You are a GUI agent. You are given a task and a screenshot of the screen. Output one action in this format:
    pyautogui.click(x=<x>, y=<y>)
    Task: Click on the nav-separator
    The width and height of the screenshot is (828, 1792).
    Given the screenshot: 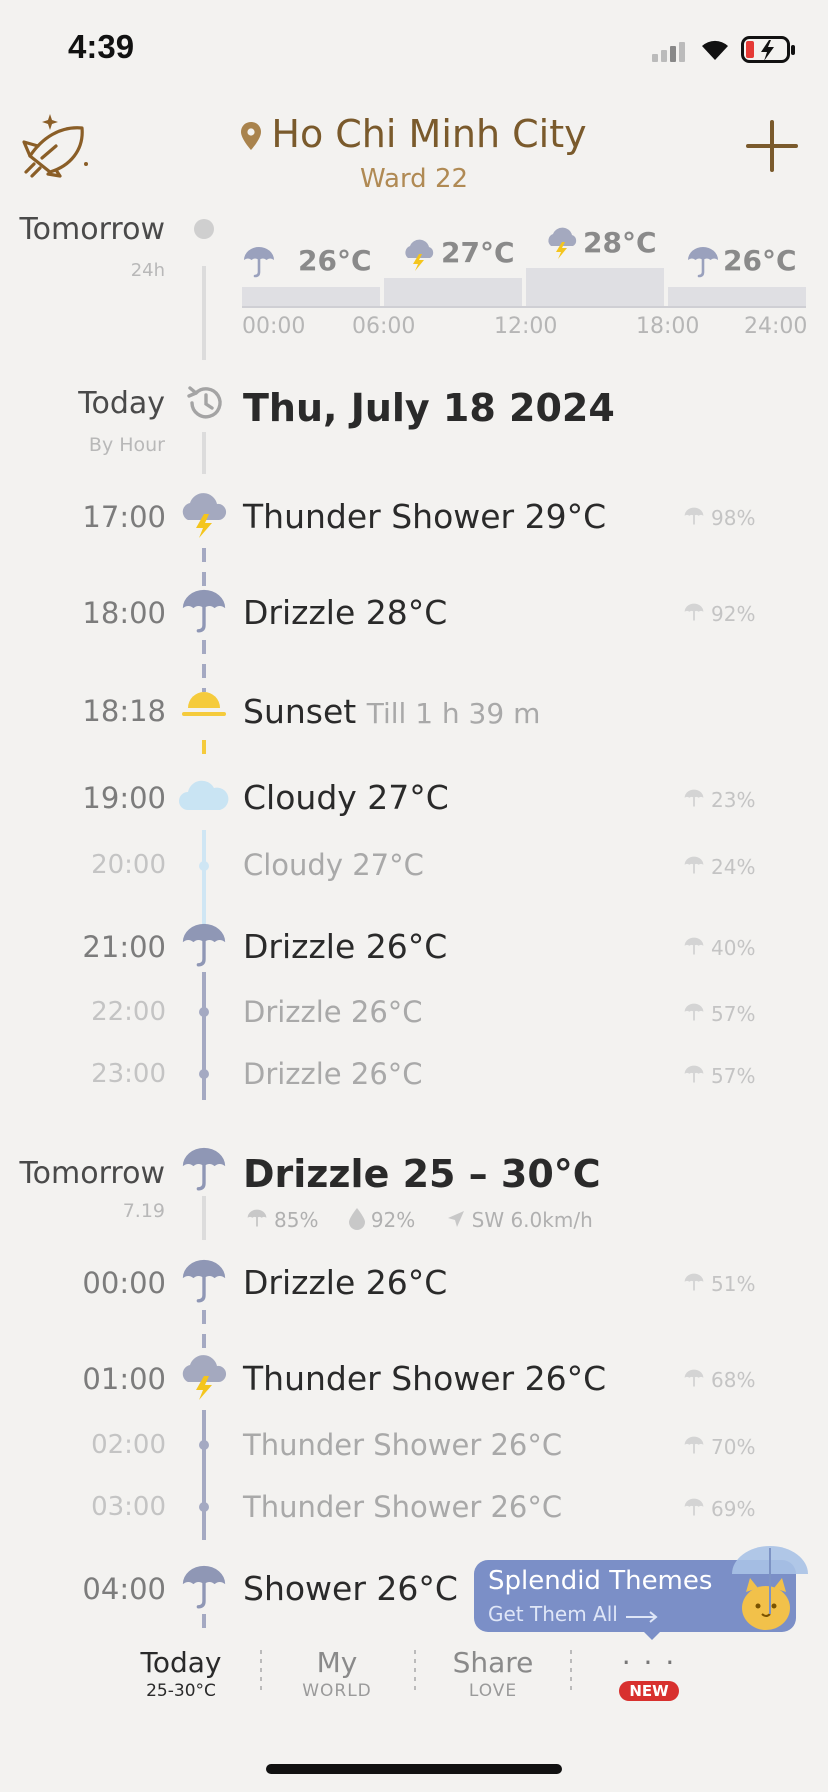 What is the action you would take?
    pyautogui.click(x=571, y=1671)
    